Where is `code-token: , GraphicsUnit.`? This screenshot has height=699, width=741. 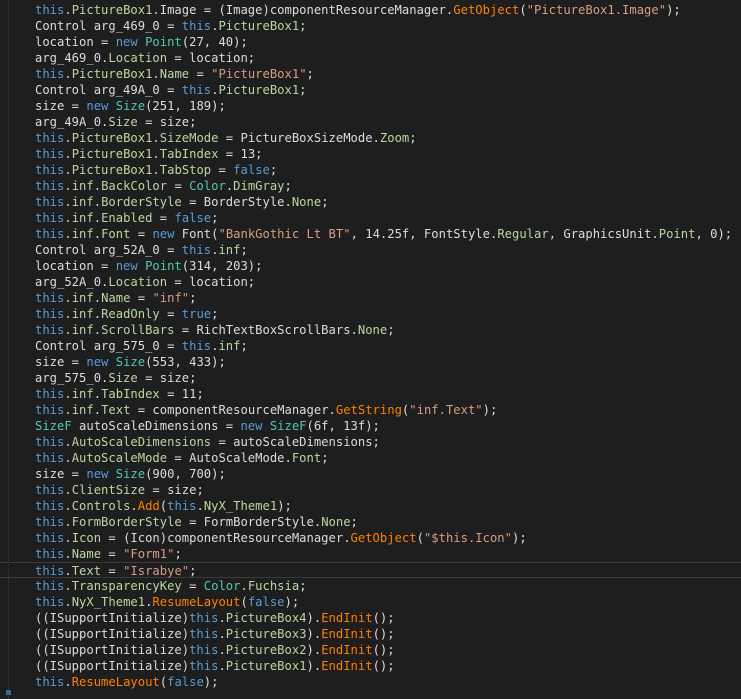
code-token: , GraphicsUnit. is located at coordinates (603, 234).